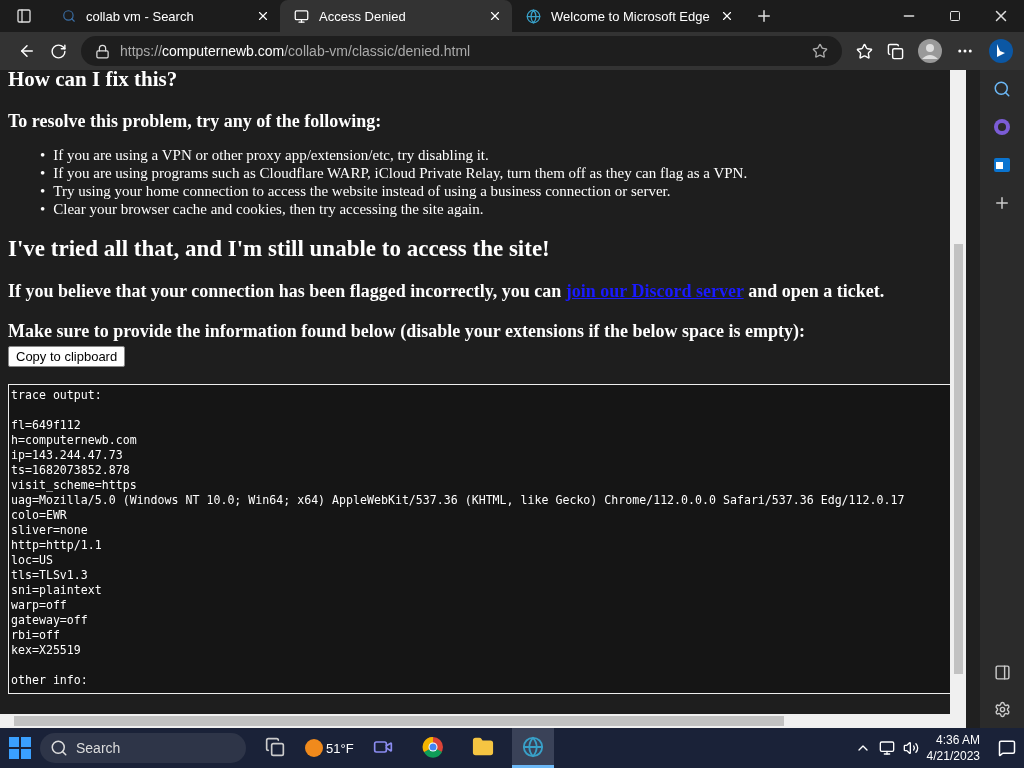  What do you see at coordinates (764, 16) in the screenshot?
I see `new-tab-icon` at bounding box center [764, 16].